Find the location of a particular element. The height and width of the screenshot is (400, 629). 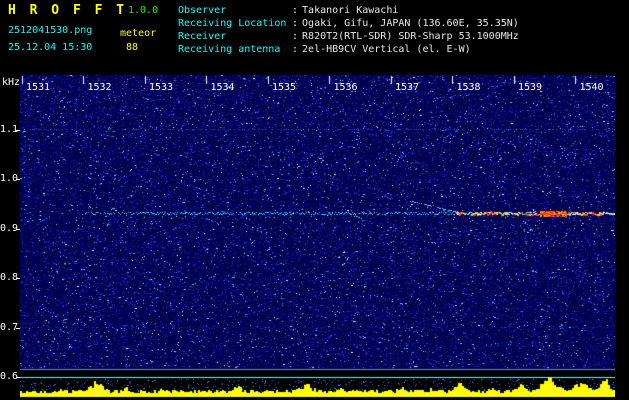

station-info-label: Receiving antenna is located at coordinates (229, 49).